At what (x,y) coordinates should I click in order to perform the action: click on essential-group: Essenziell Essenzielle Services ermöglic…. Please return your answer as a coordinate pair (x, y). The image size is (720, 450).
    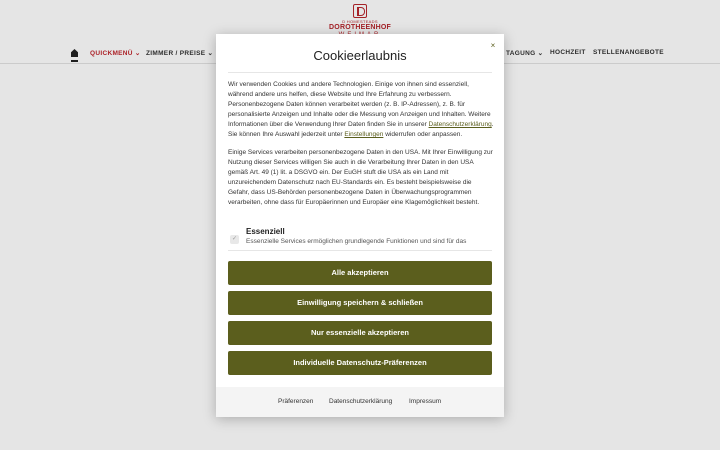
    Looking at the image, I should click on (366, 236).